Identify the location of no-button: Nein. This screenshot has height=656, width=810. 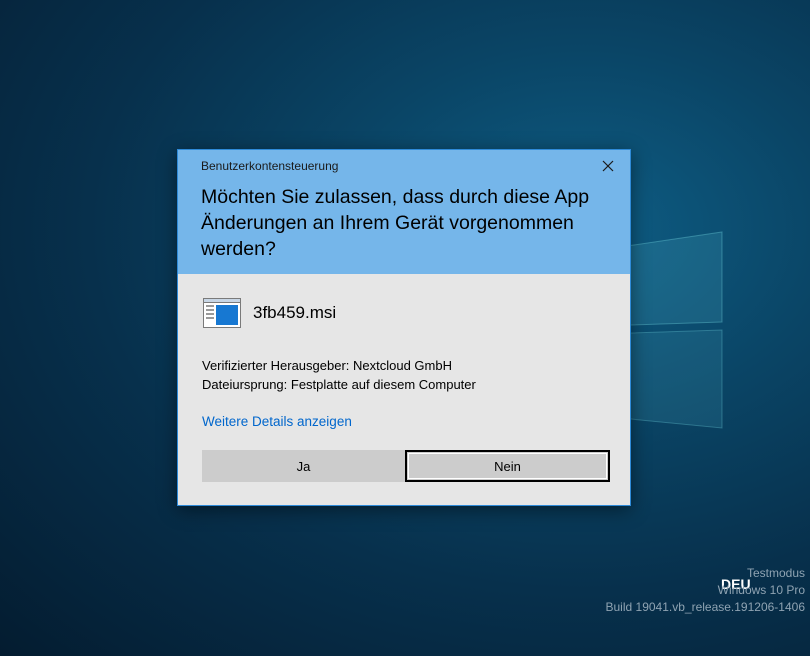
(507, 466).